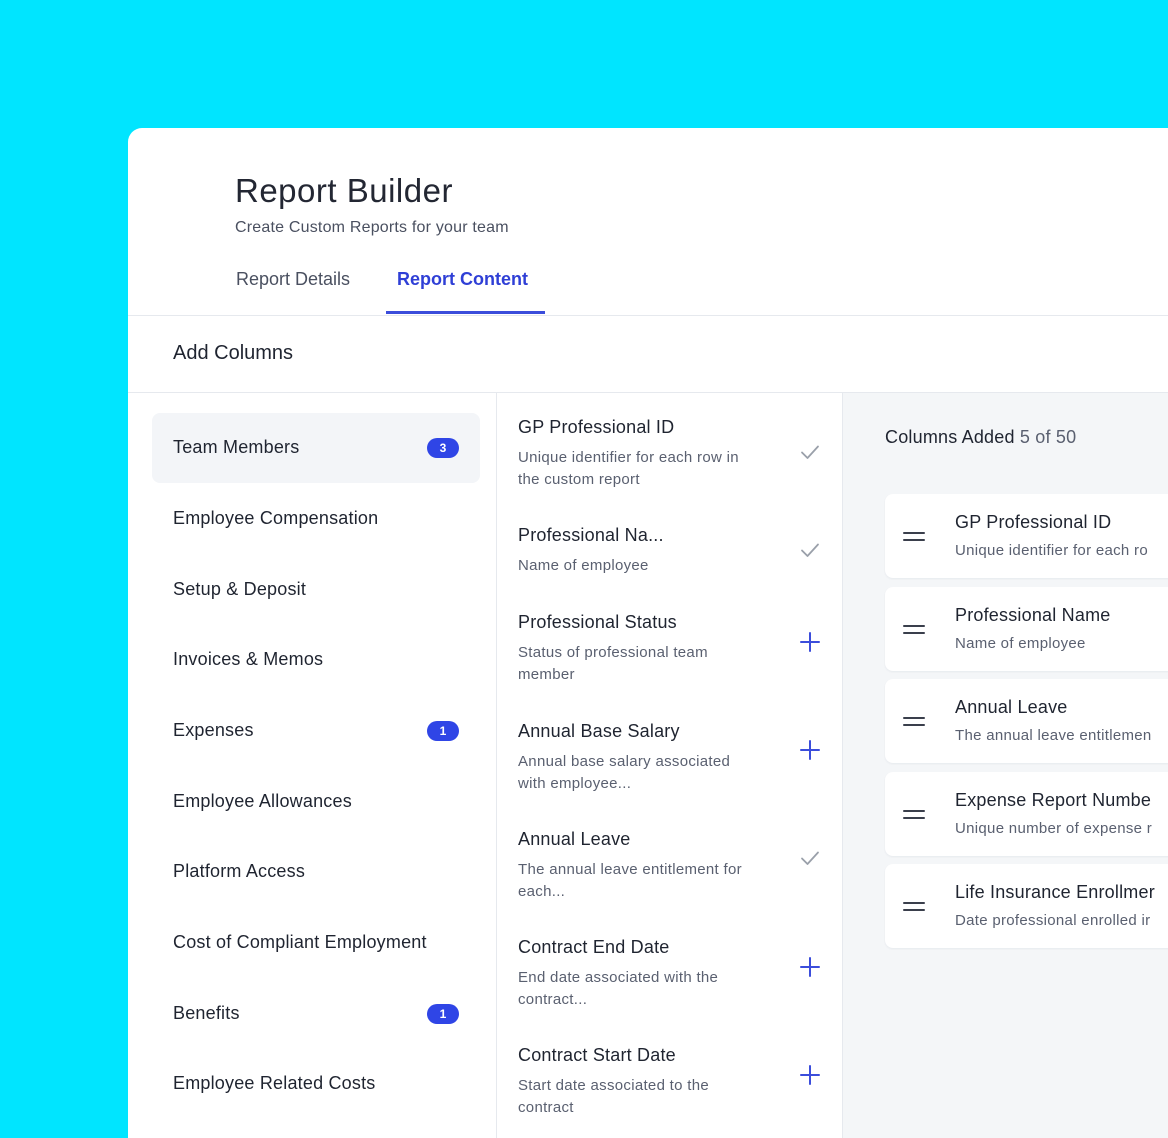 The image size is (1168, 1138). Describe the element at coordinates (300, 942) in the screenshot. I see `category-label: Cost of Compliant Employment` at that location.